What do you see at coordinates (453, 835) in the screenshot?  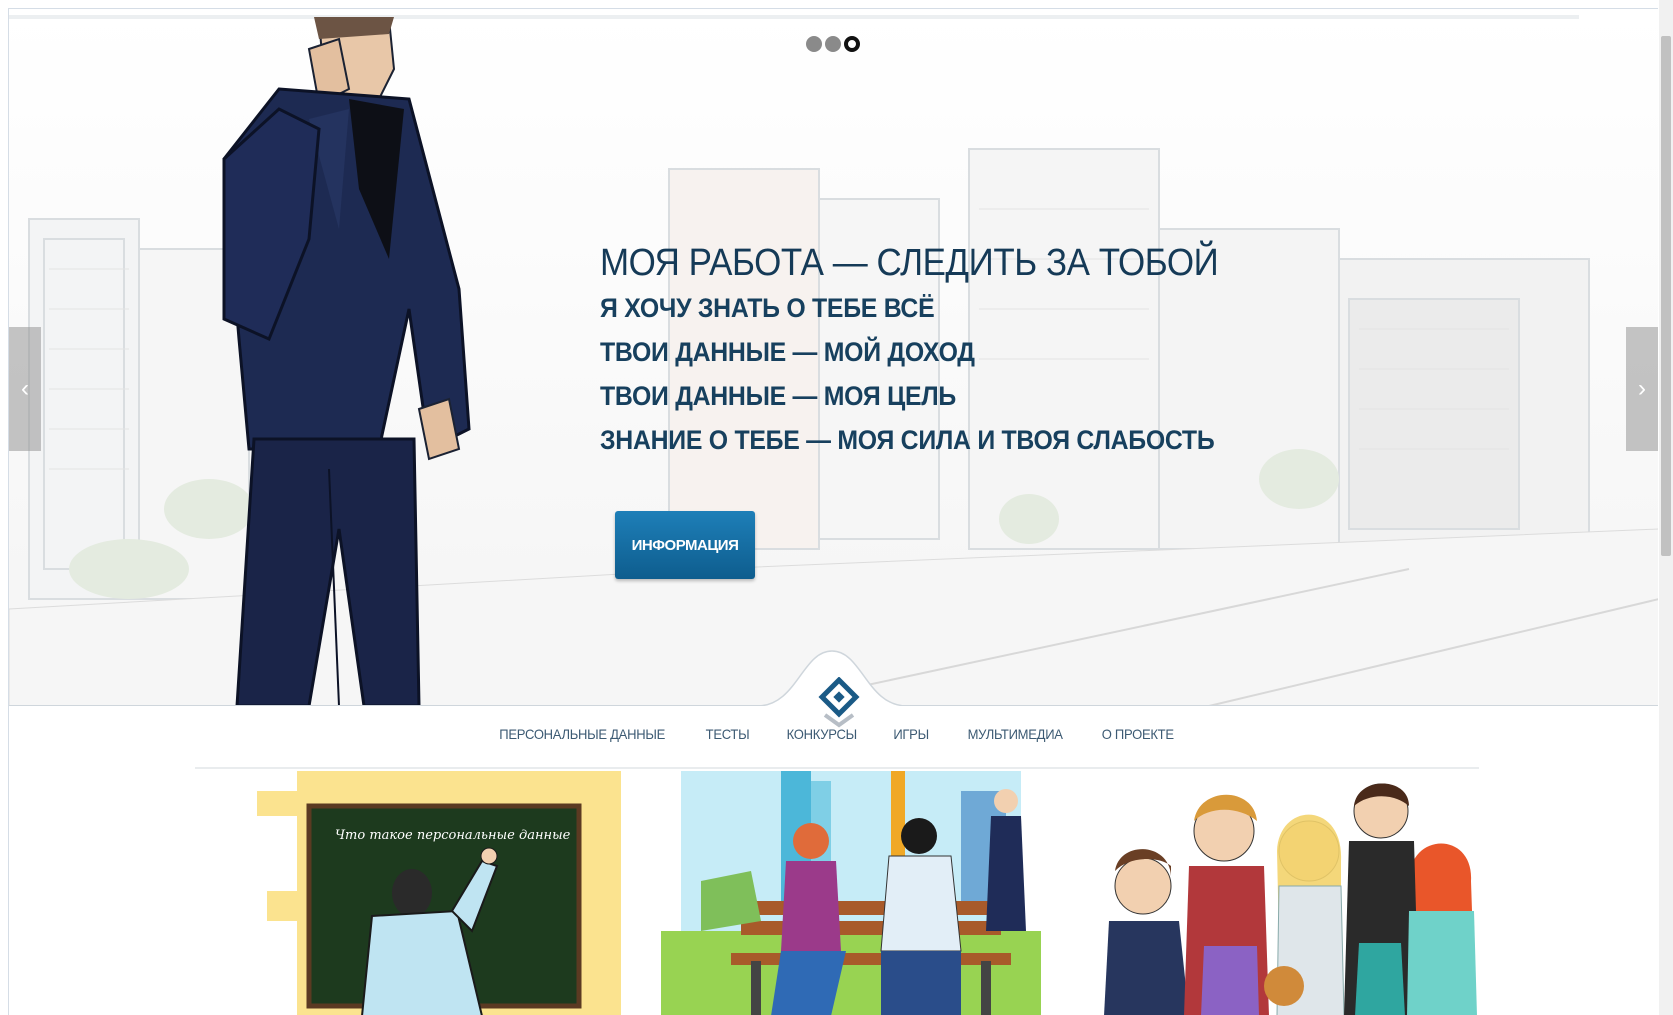 I see `chalkboard-text: Что такое персональные данные` at bounding box center [453, 835].